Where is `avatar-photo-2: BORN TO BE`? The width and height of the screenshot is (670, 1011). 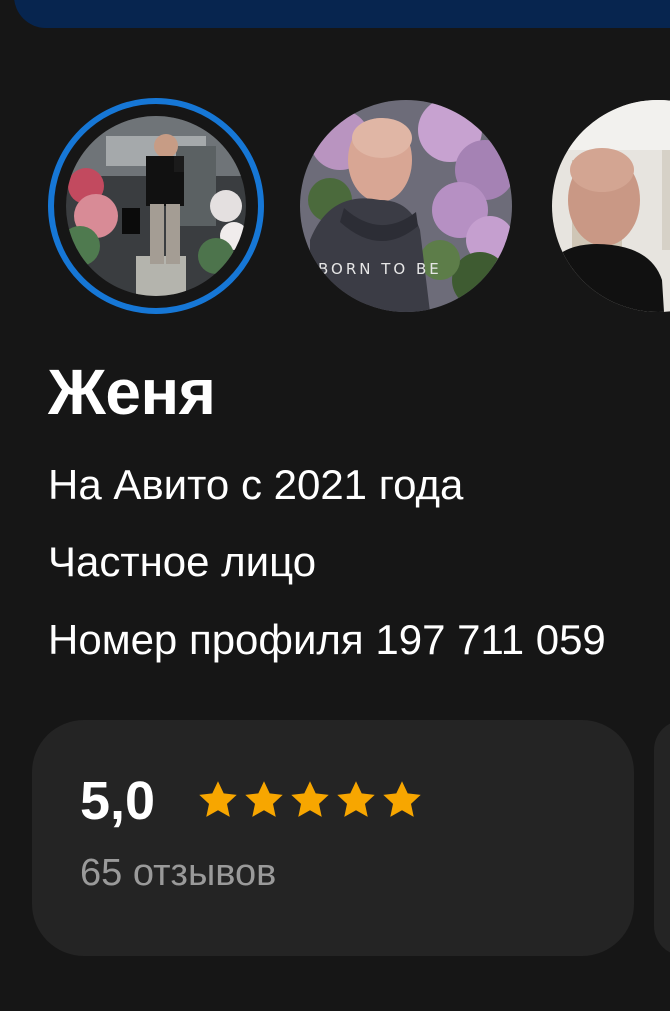 avatar-photo-2: BORN TO BE is located at coordinates (406, 206).